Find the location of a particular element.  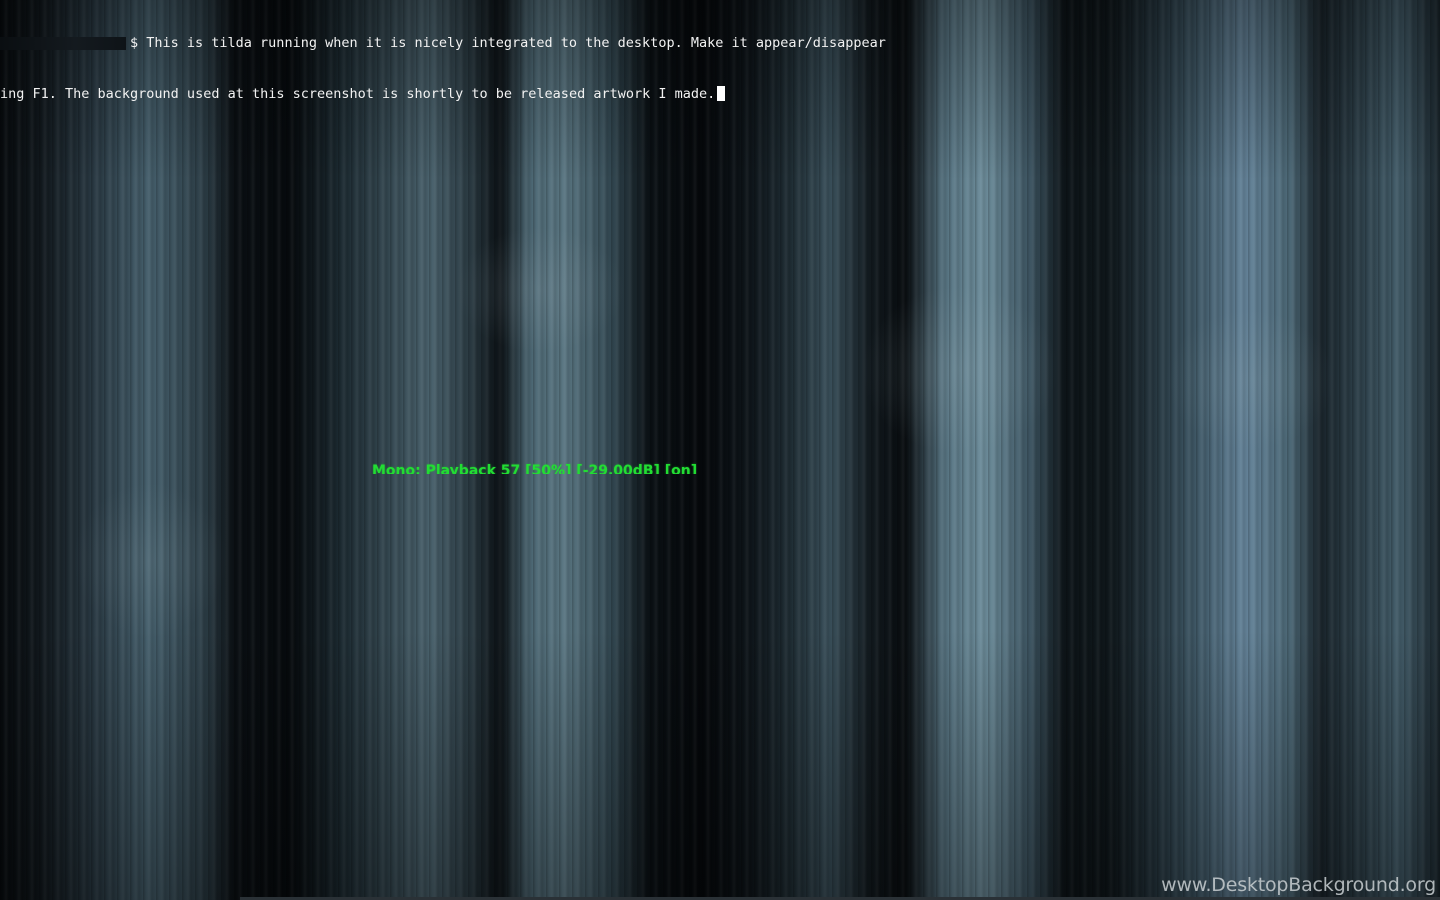

prompt-symbol: $ is located at coordinates (134, 43).